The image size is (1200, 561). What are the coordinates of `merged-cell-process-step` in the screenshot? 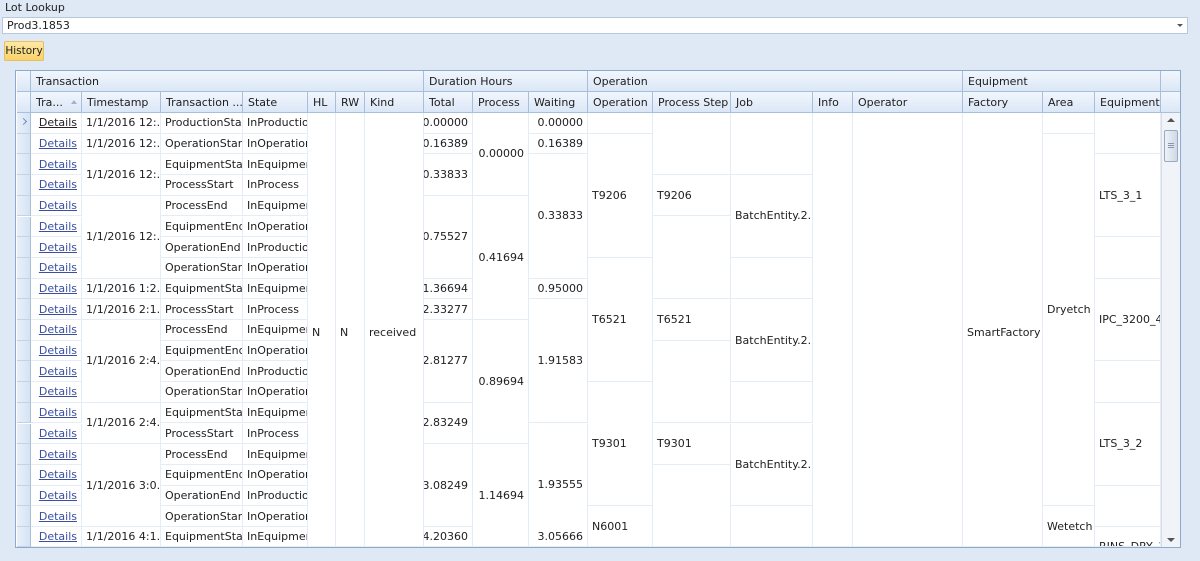 It's located at (692, 382).